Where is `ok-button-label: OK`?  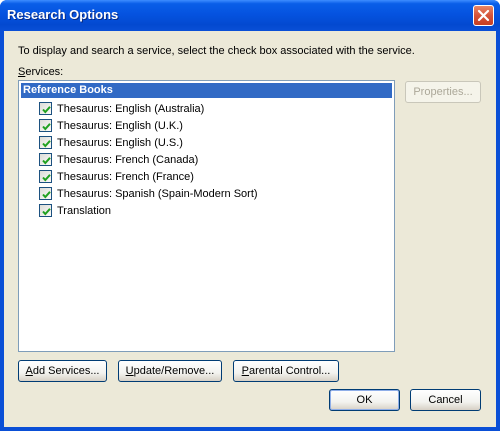
ok-button-label: OK is located at coordinates (364, 400).